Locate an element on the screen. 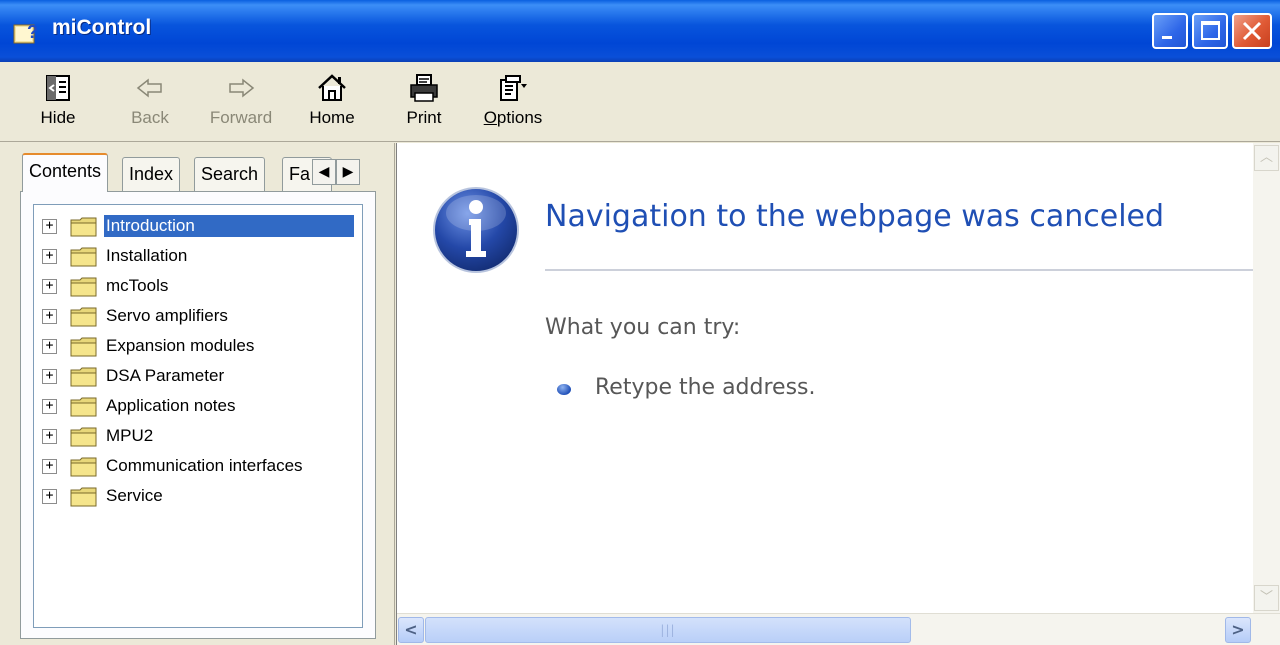 The width and height of the screenshot is (1280, 645). divider is located at coordinates (899, 270).